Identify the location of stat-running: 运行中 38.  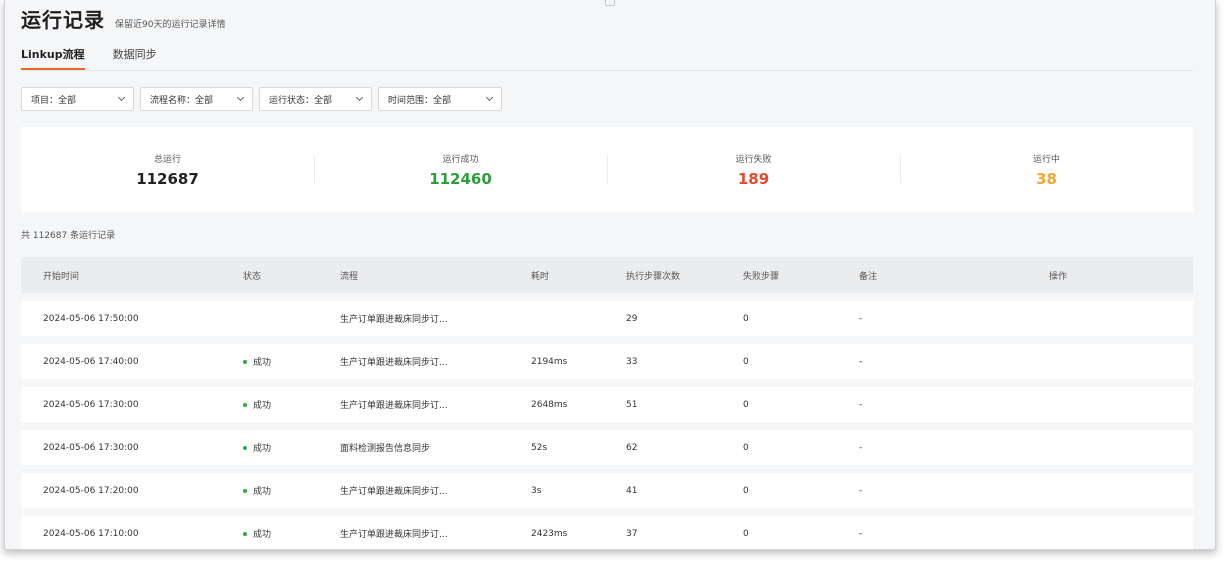
(1046, 169).